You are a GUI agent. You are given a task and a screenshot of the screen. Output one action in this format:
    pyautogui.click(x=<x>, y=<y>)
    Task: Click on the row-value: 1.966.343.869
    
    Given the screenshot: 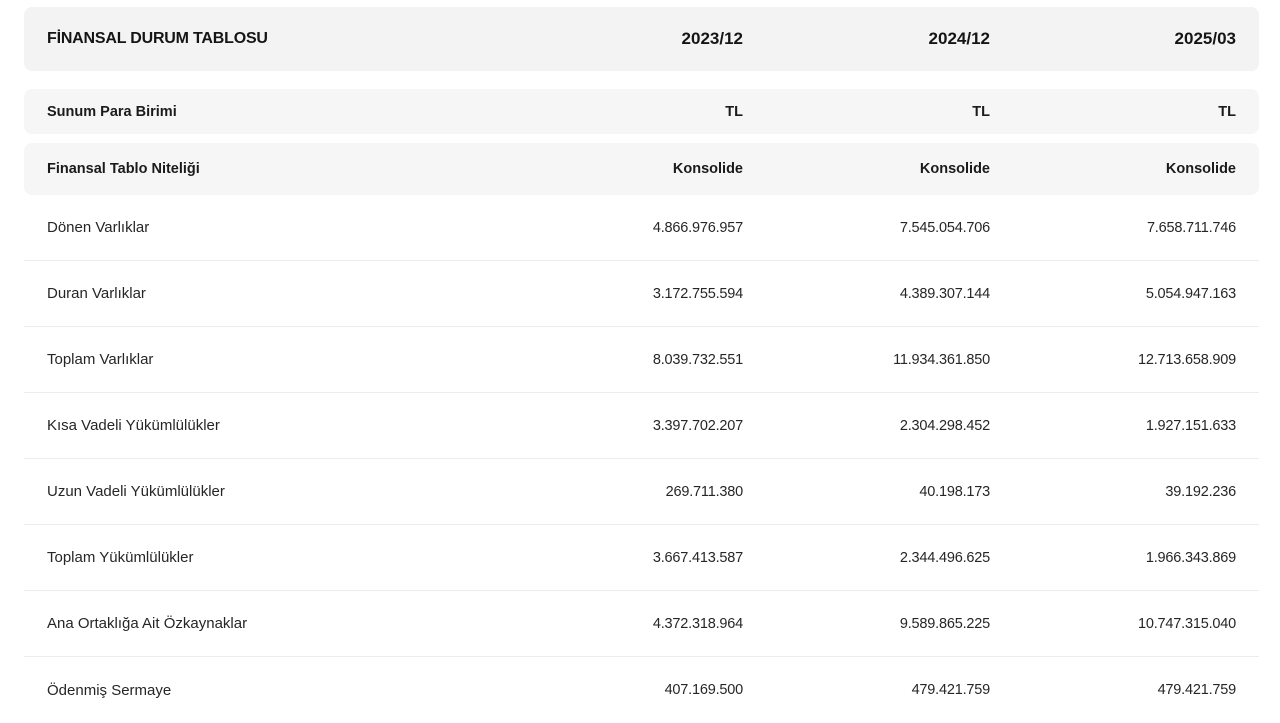 What is the action you would take?
    pyautogui.click(x=1190, y=557)
    